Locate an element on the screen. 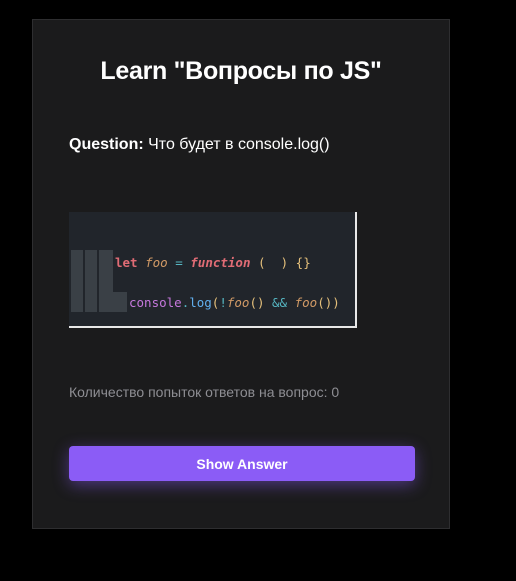  editor-indent-block is located at coordinates (120, 302).